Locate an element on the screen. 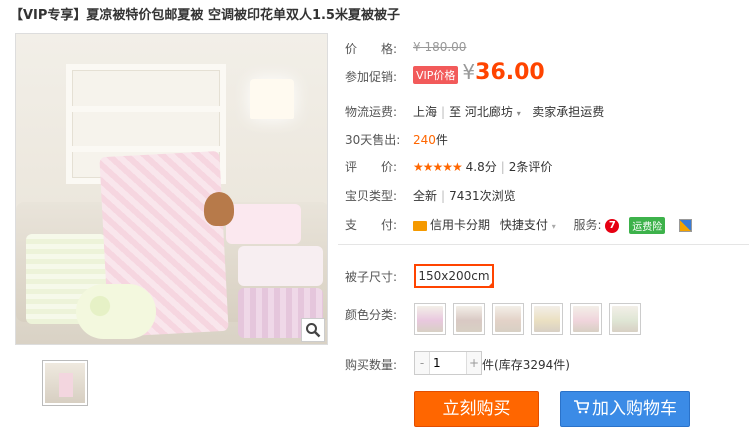 The image size is (749, 436). promo-label: 参加促销: is located at coordinates (371, 77).